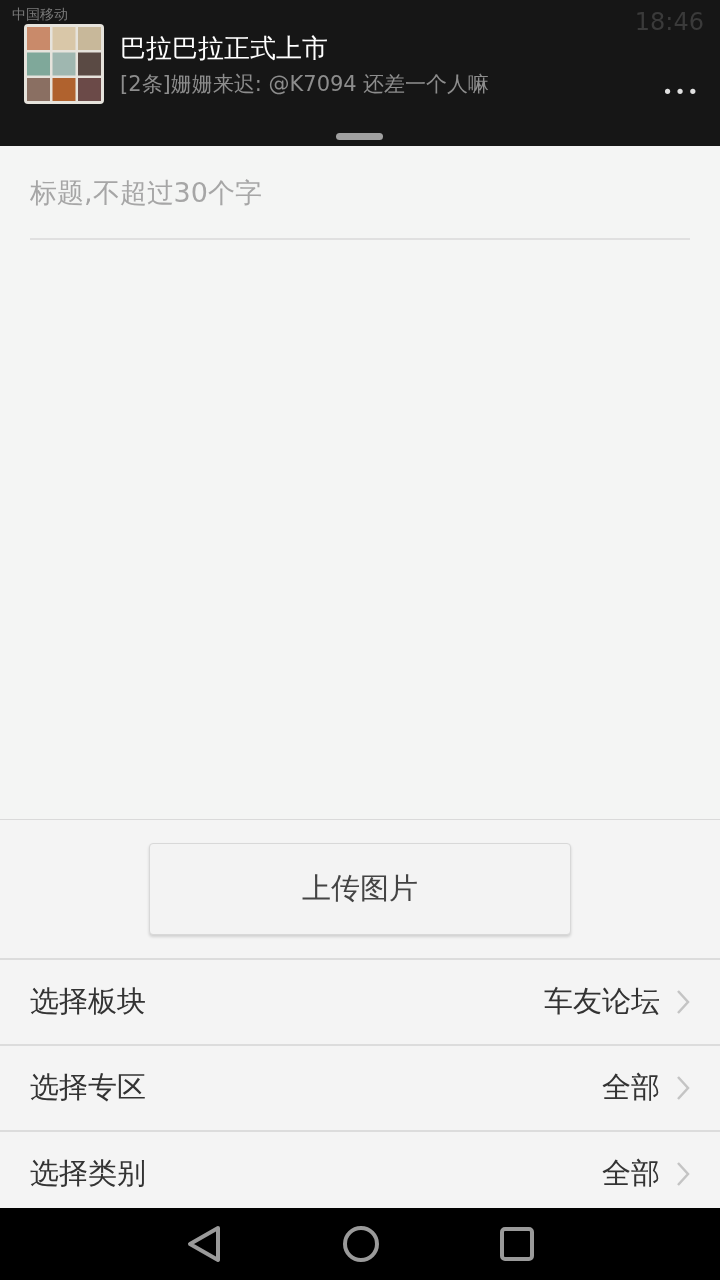 The width and height of the screenshot is (720, 1280). I want to click on upload-image-button: 上传图片, so click(360, 889).